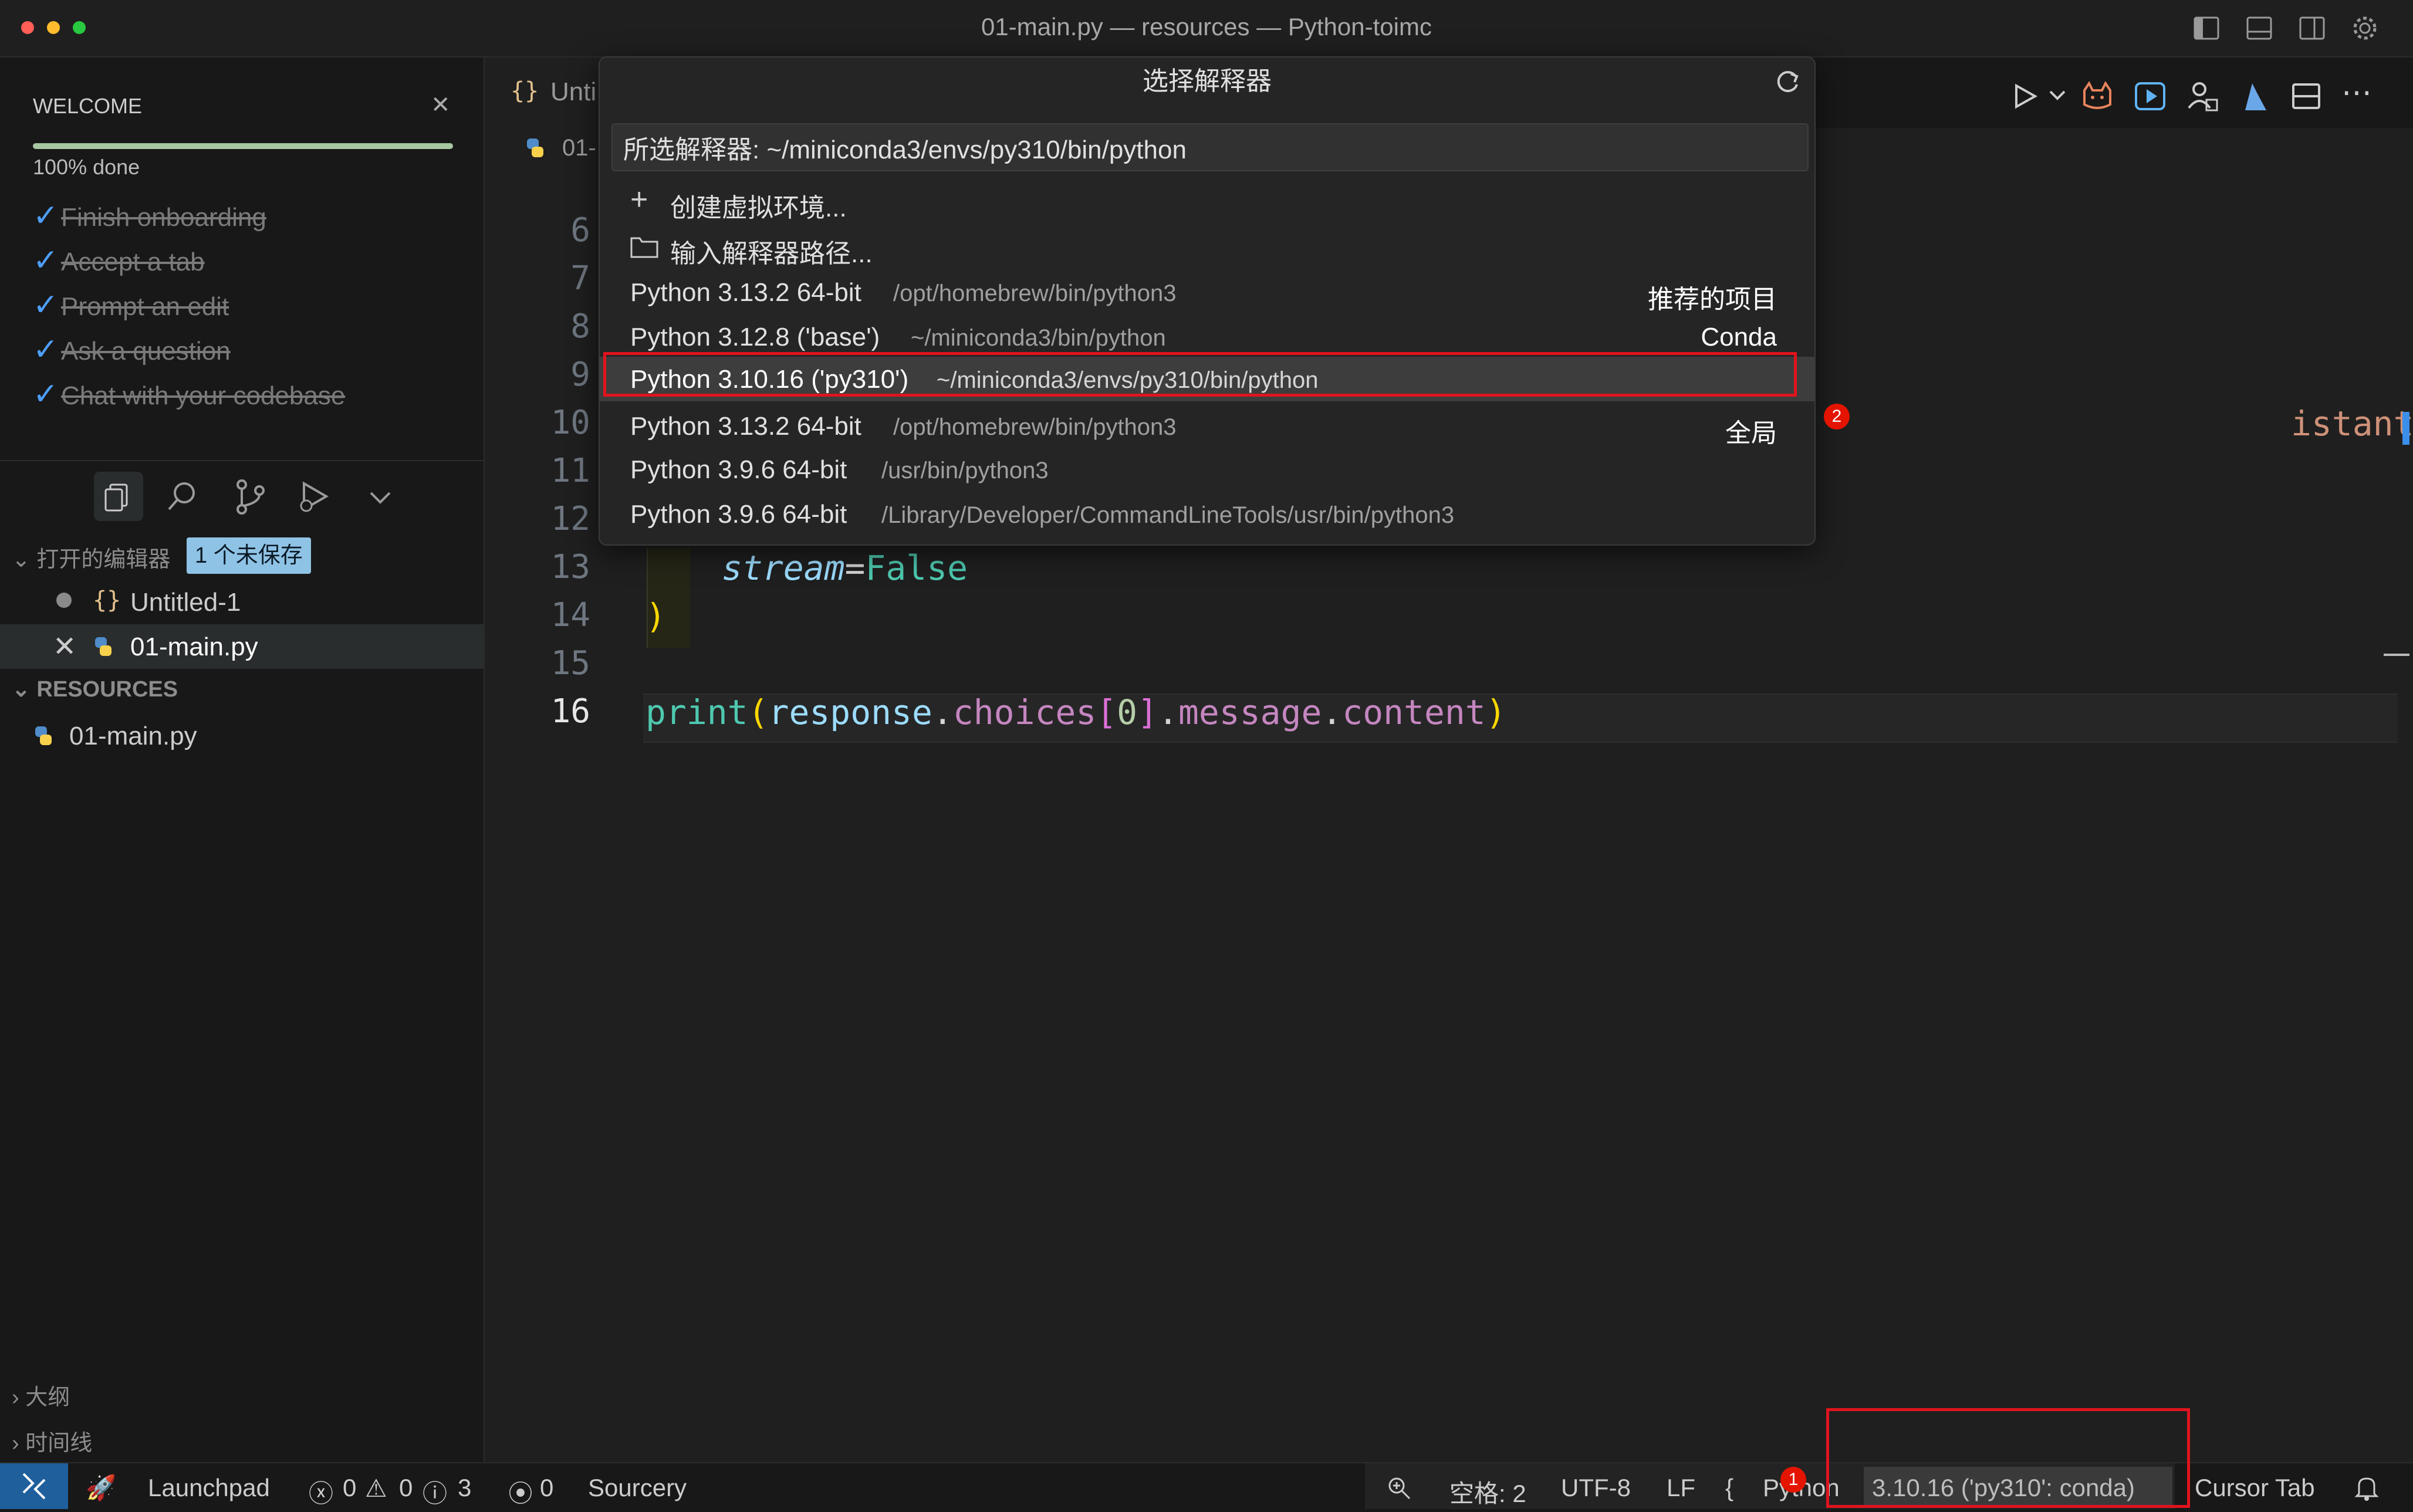 The width and height of the screenshot is (2413, 1512). I want to click on keyword-arg-token: stream, so click(783, 568).